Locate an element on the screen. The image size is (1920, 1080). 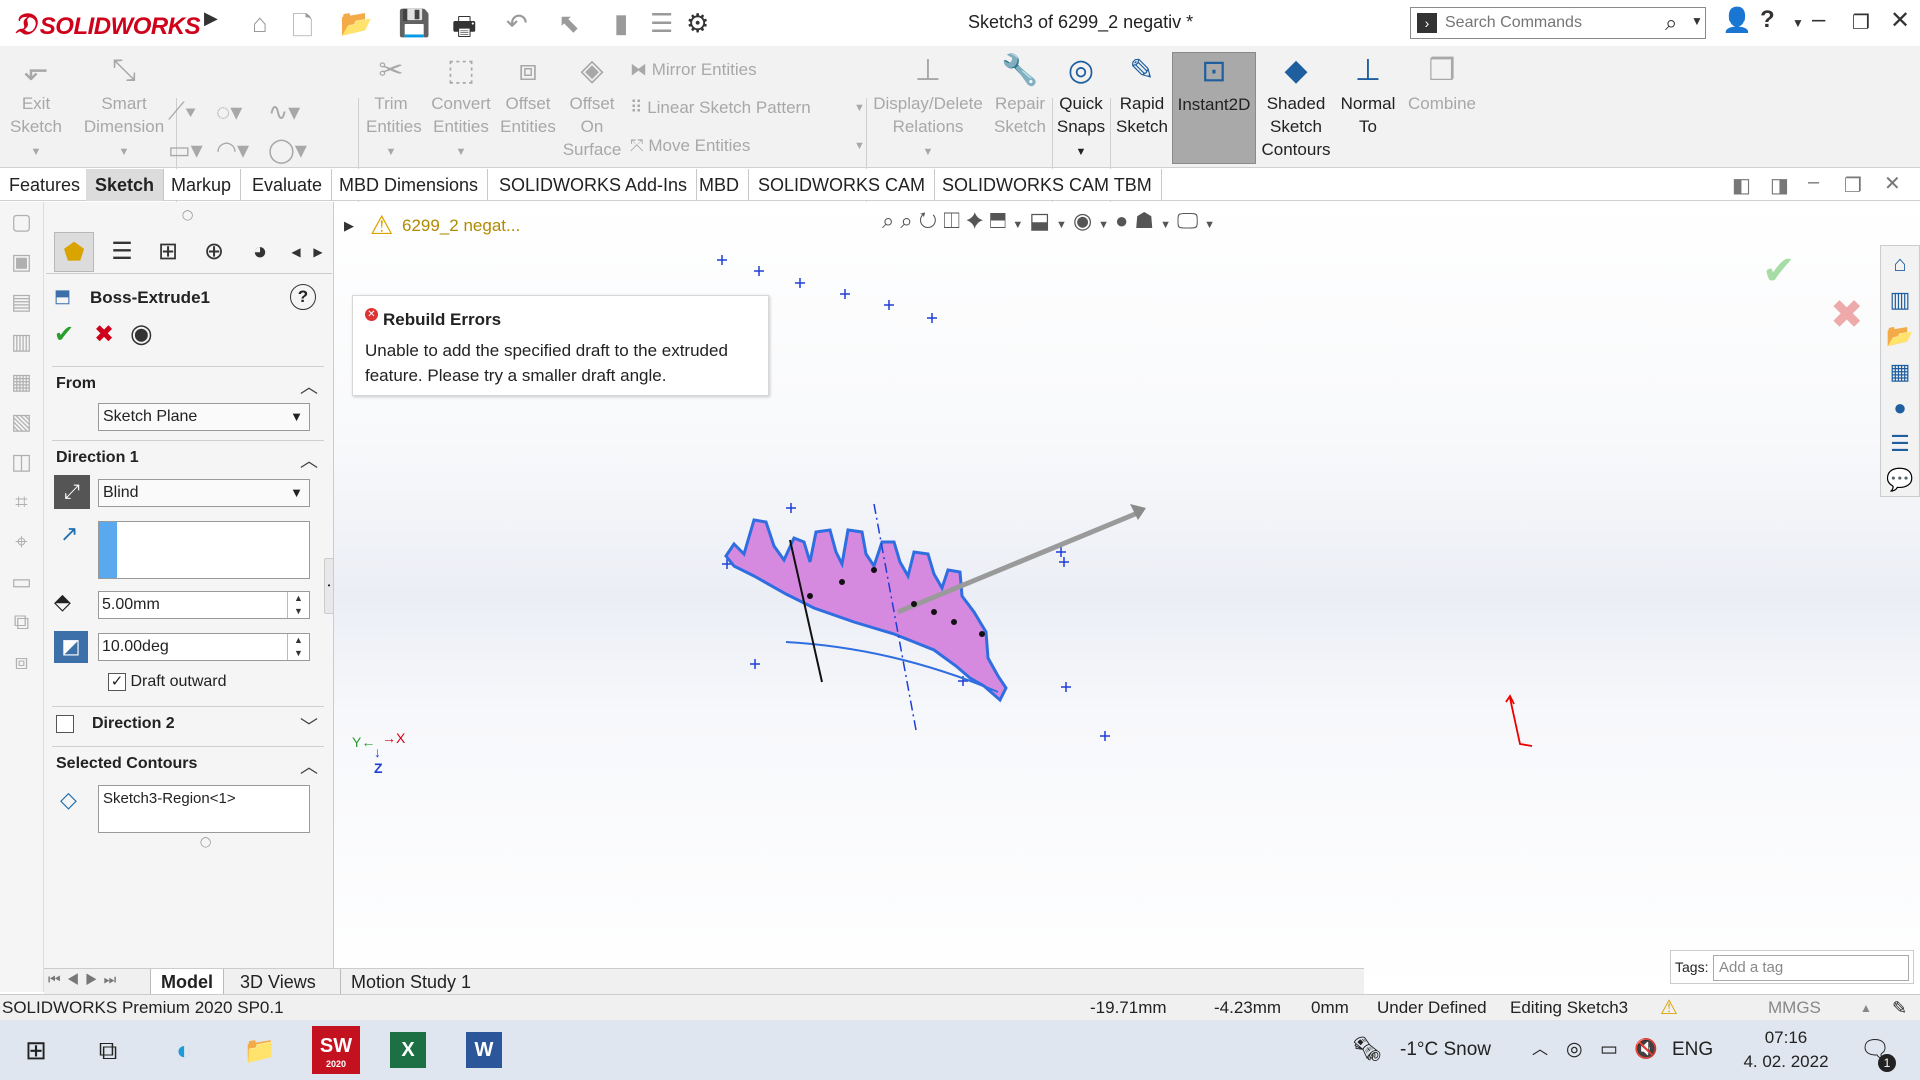
tile-right-icon: ◨ is located at coordinates (1779, 185).